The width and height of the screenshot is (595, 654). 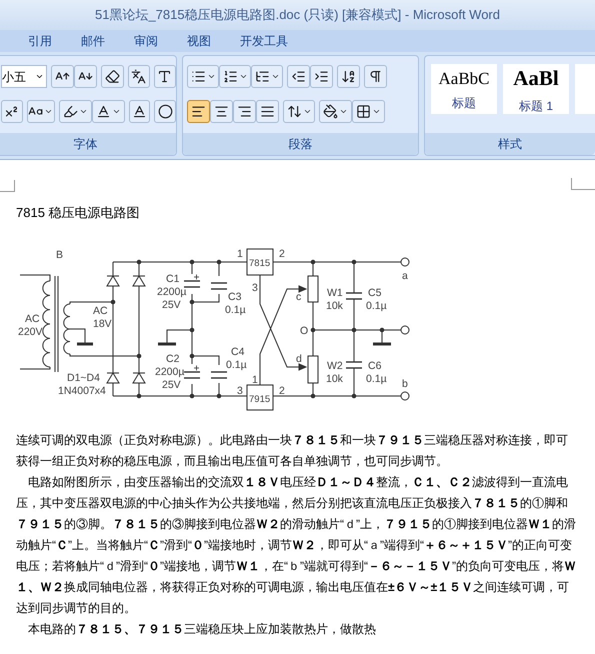 I want to click on circuit-label: 1, so click(x=255, y=380).